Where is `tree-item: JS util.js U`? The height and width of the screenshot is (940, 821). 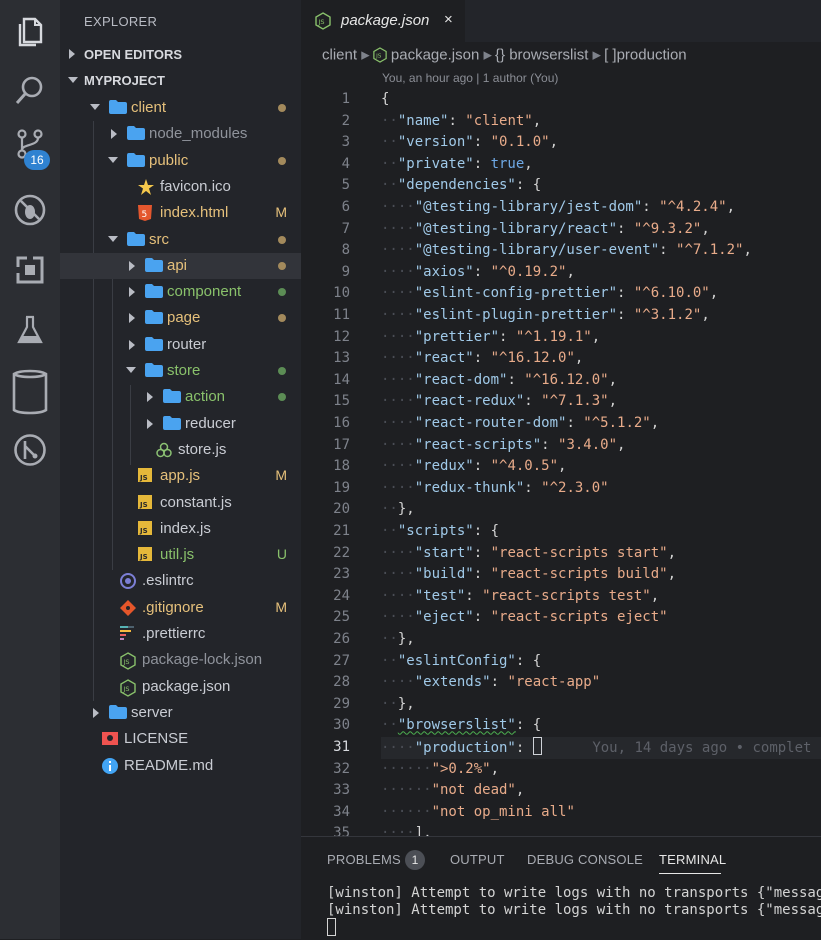 tree-item: JS util.js U is located at coordinates (180, 555).